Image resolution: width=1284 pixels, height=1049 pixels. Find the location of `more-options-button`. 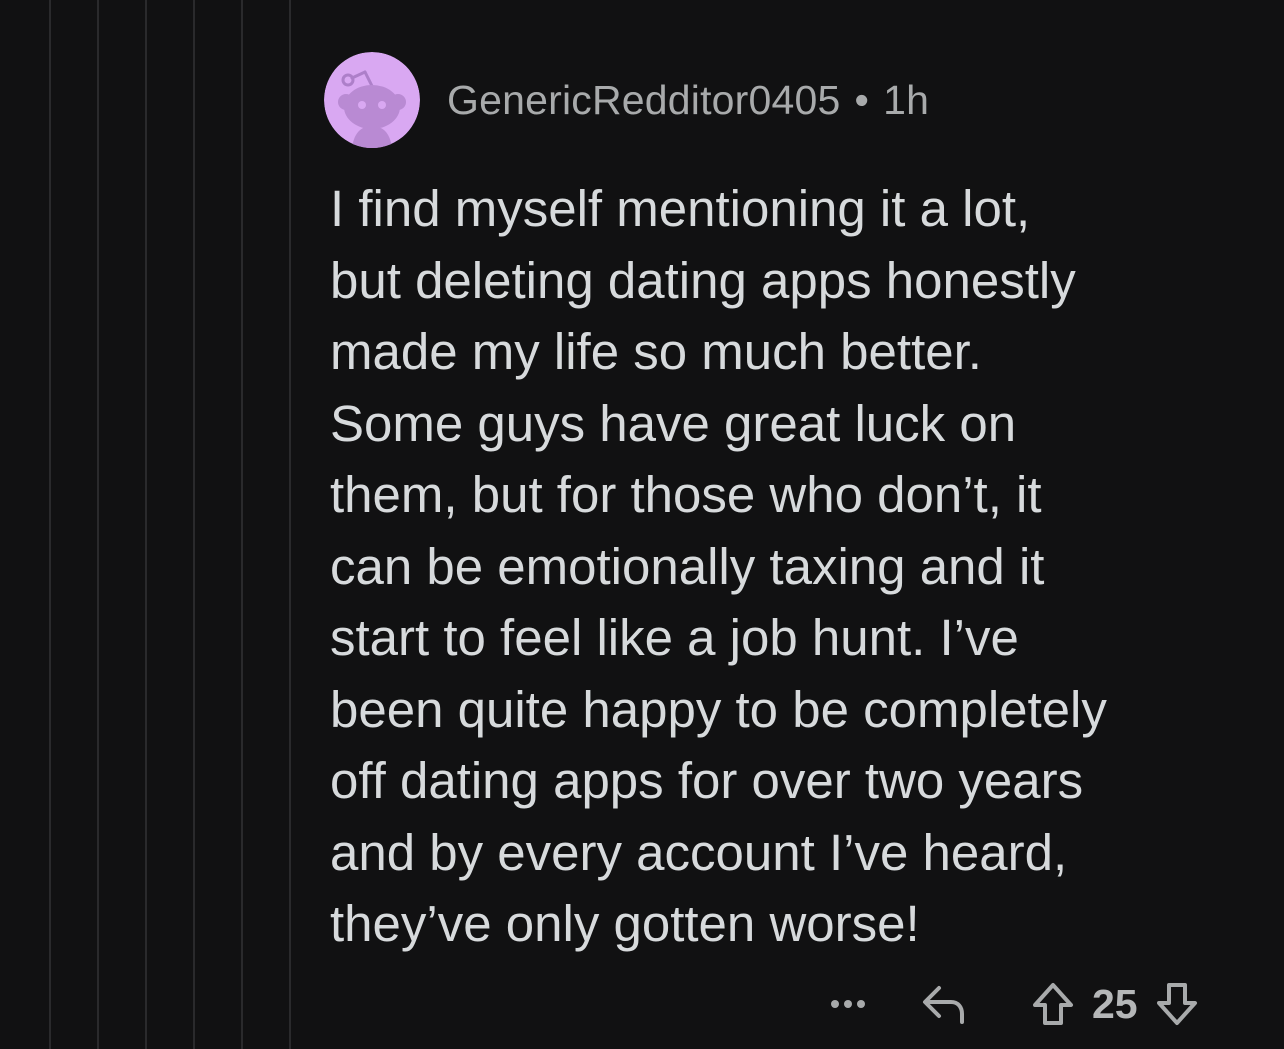

more-options-button is located at coordinates (848, 1004).